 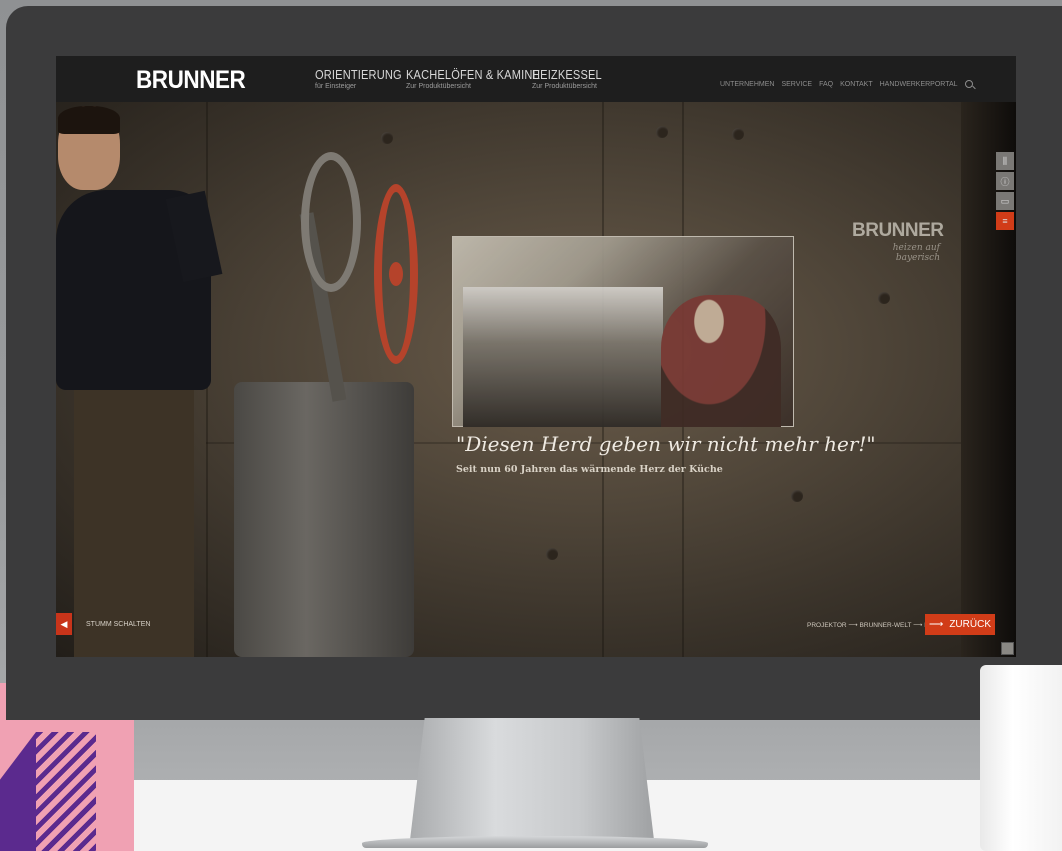 What do you see at coordinates (567, 74) in the screenshot?
I see `nav-item-title: HEIZKESSEL` at bounding box center [567, 74].